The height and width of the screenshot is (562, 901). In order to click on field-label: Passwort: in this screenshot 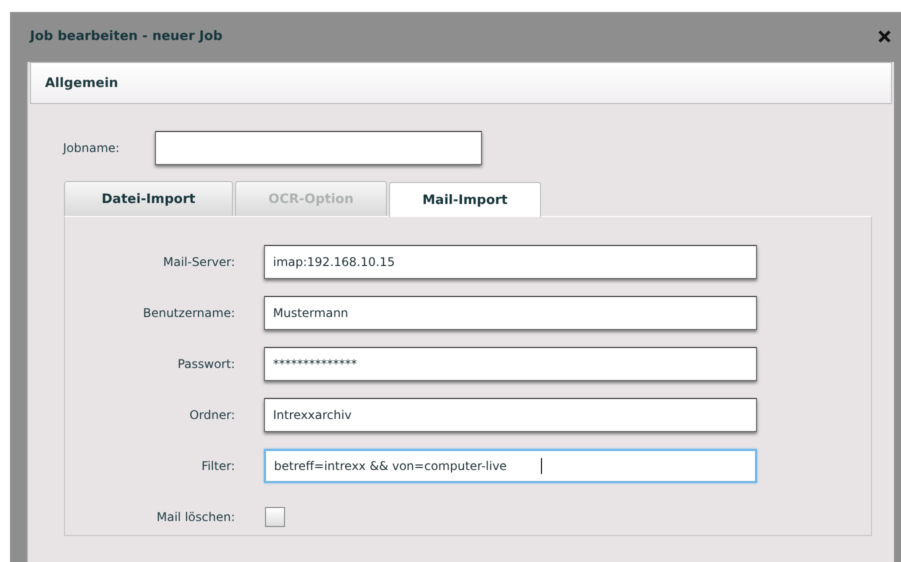, I will do `click(205, 364)`.